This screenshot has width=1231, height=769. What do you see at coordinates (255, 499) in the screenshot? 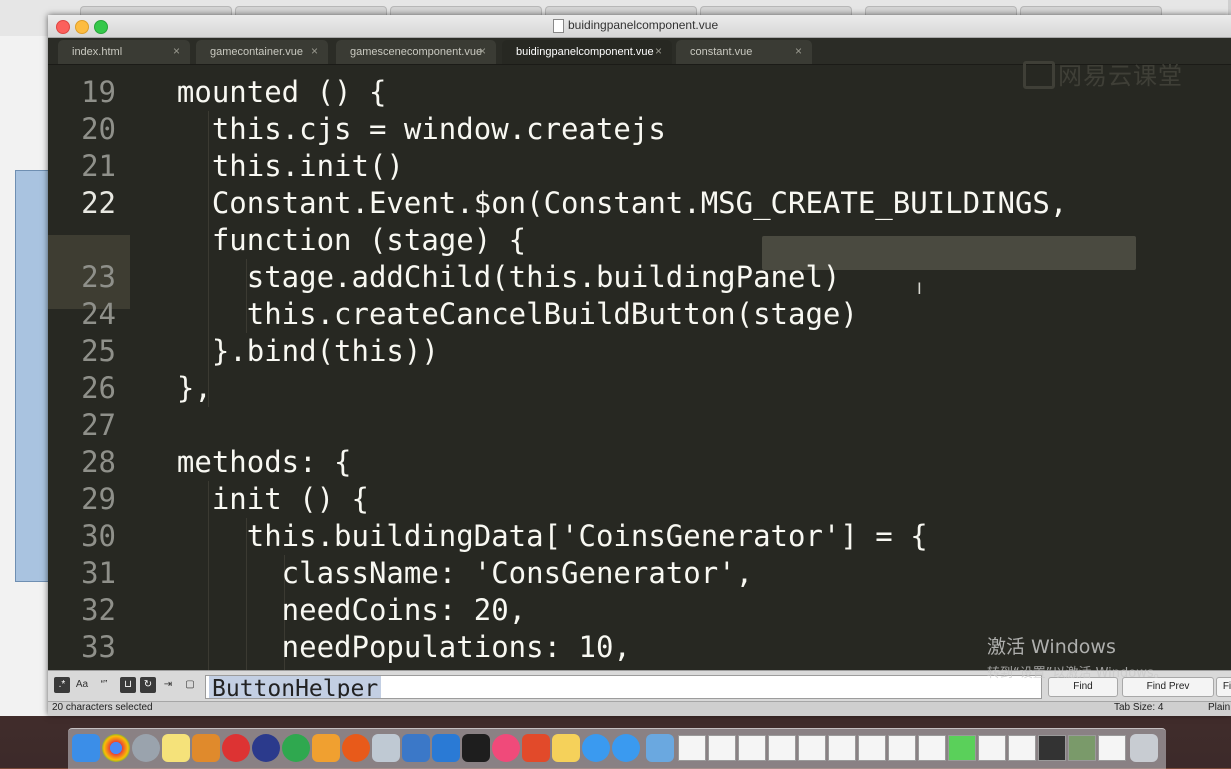
I see `code-line: init () {` at bounding box center [255, 499].